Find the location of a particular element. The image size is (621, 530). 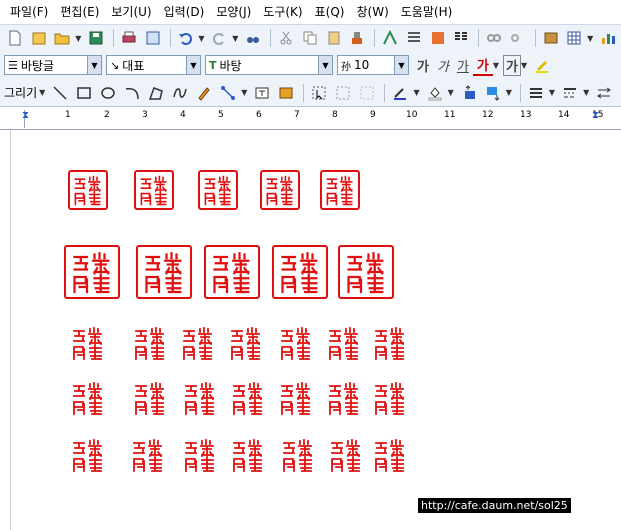

find-icon is located at coordinates (253, 38).